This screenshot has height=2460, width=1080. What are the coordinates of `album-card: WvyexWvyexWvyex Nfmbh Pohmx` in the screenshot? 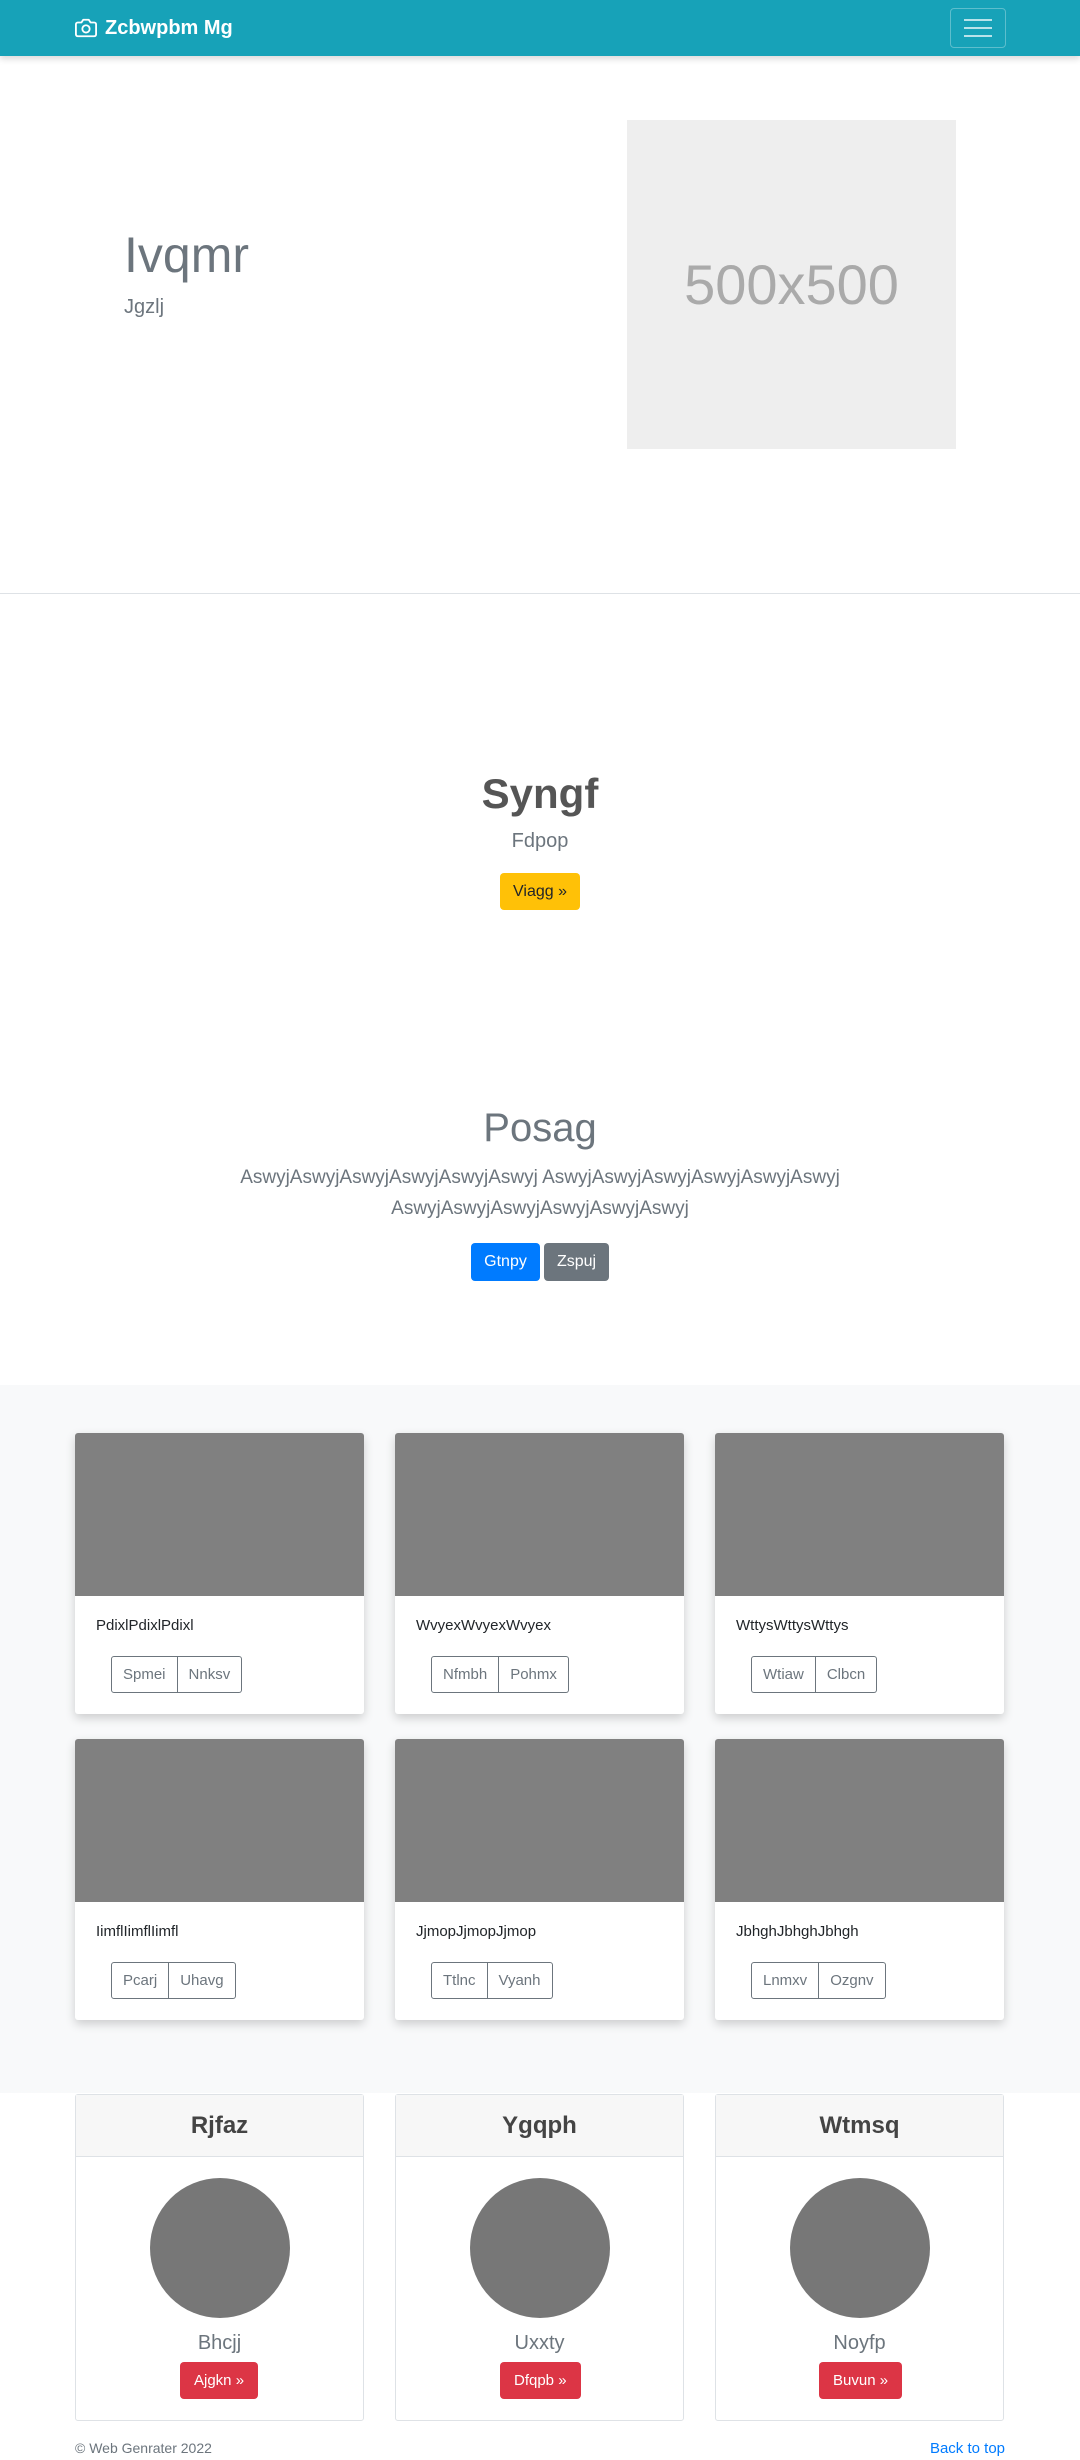 It's located at (539, 1573).